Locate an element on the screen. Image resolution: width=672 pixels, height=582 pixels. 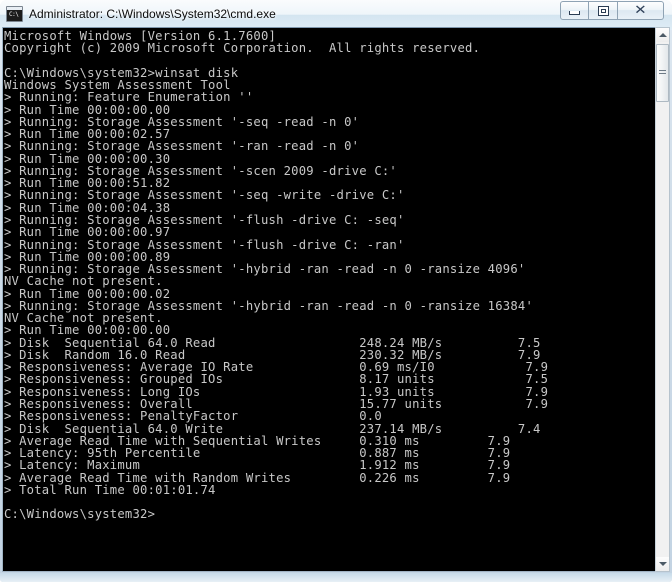
scroll-up-button is located at coordinates (662, 35).